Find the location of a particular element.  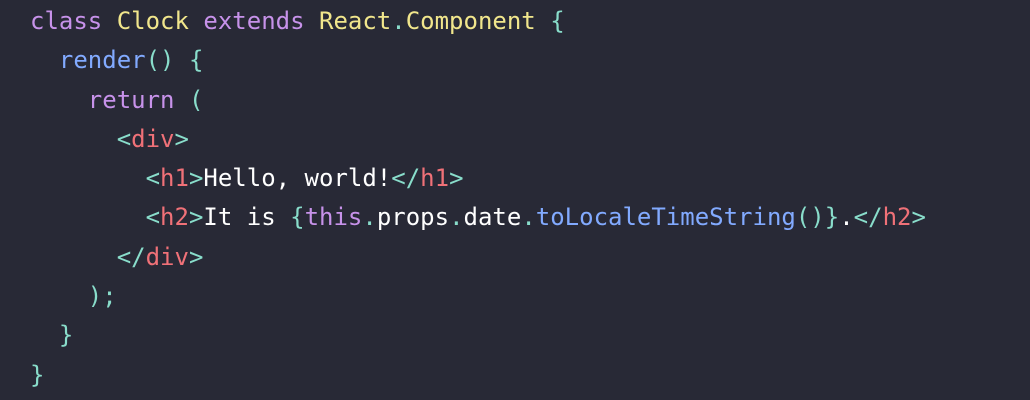

code-token: ); is located at coordinates (102, 296).